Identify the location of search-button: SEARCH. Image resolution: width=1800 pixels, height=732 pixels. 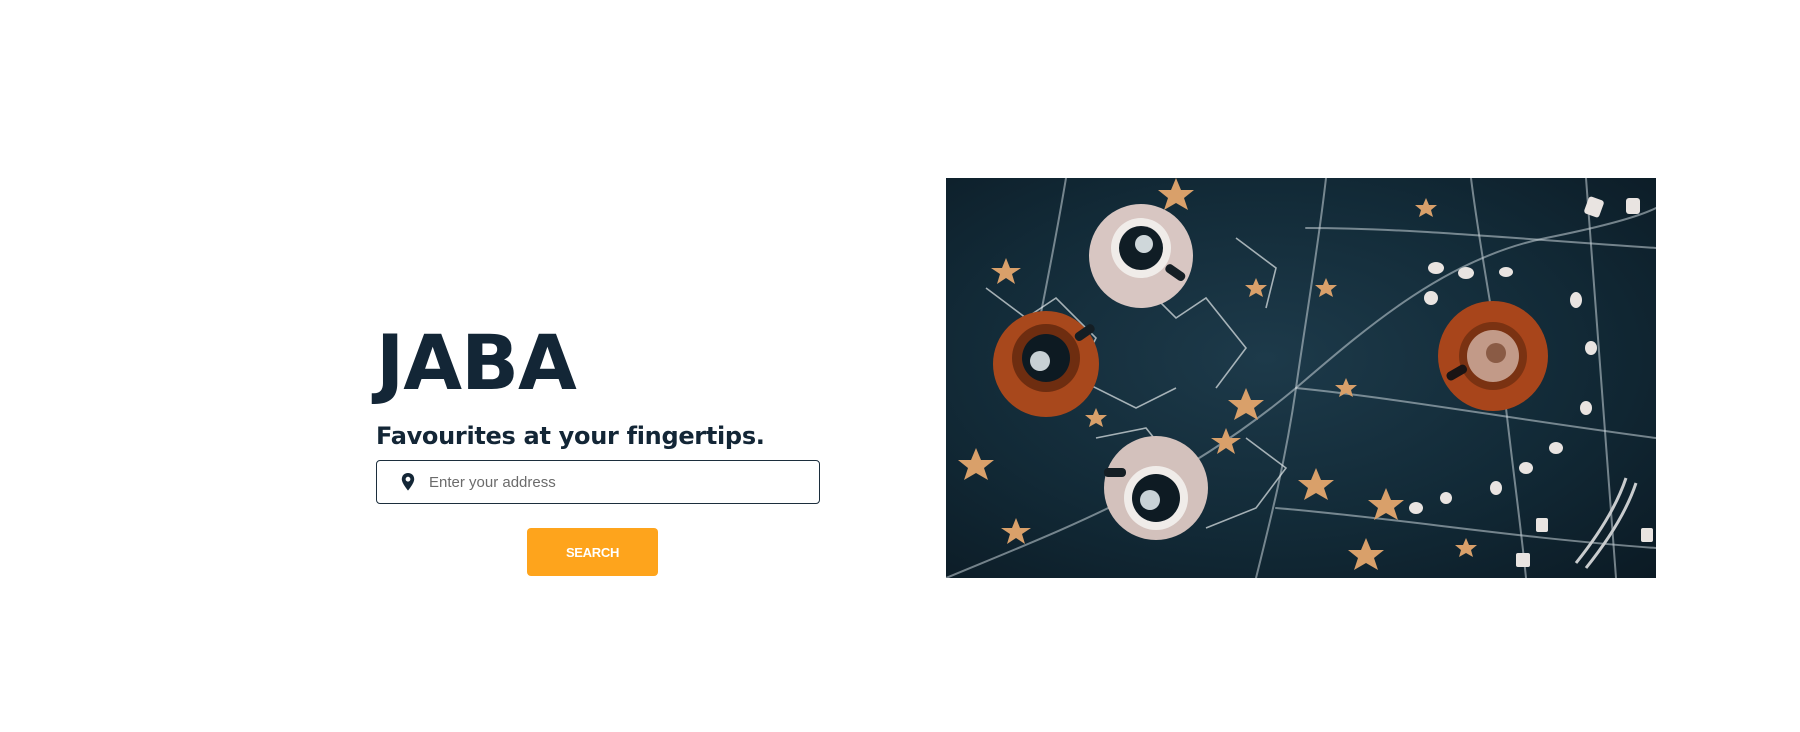
(592, 552).